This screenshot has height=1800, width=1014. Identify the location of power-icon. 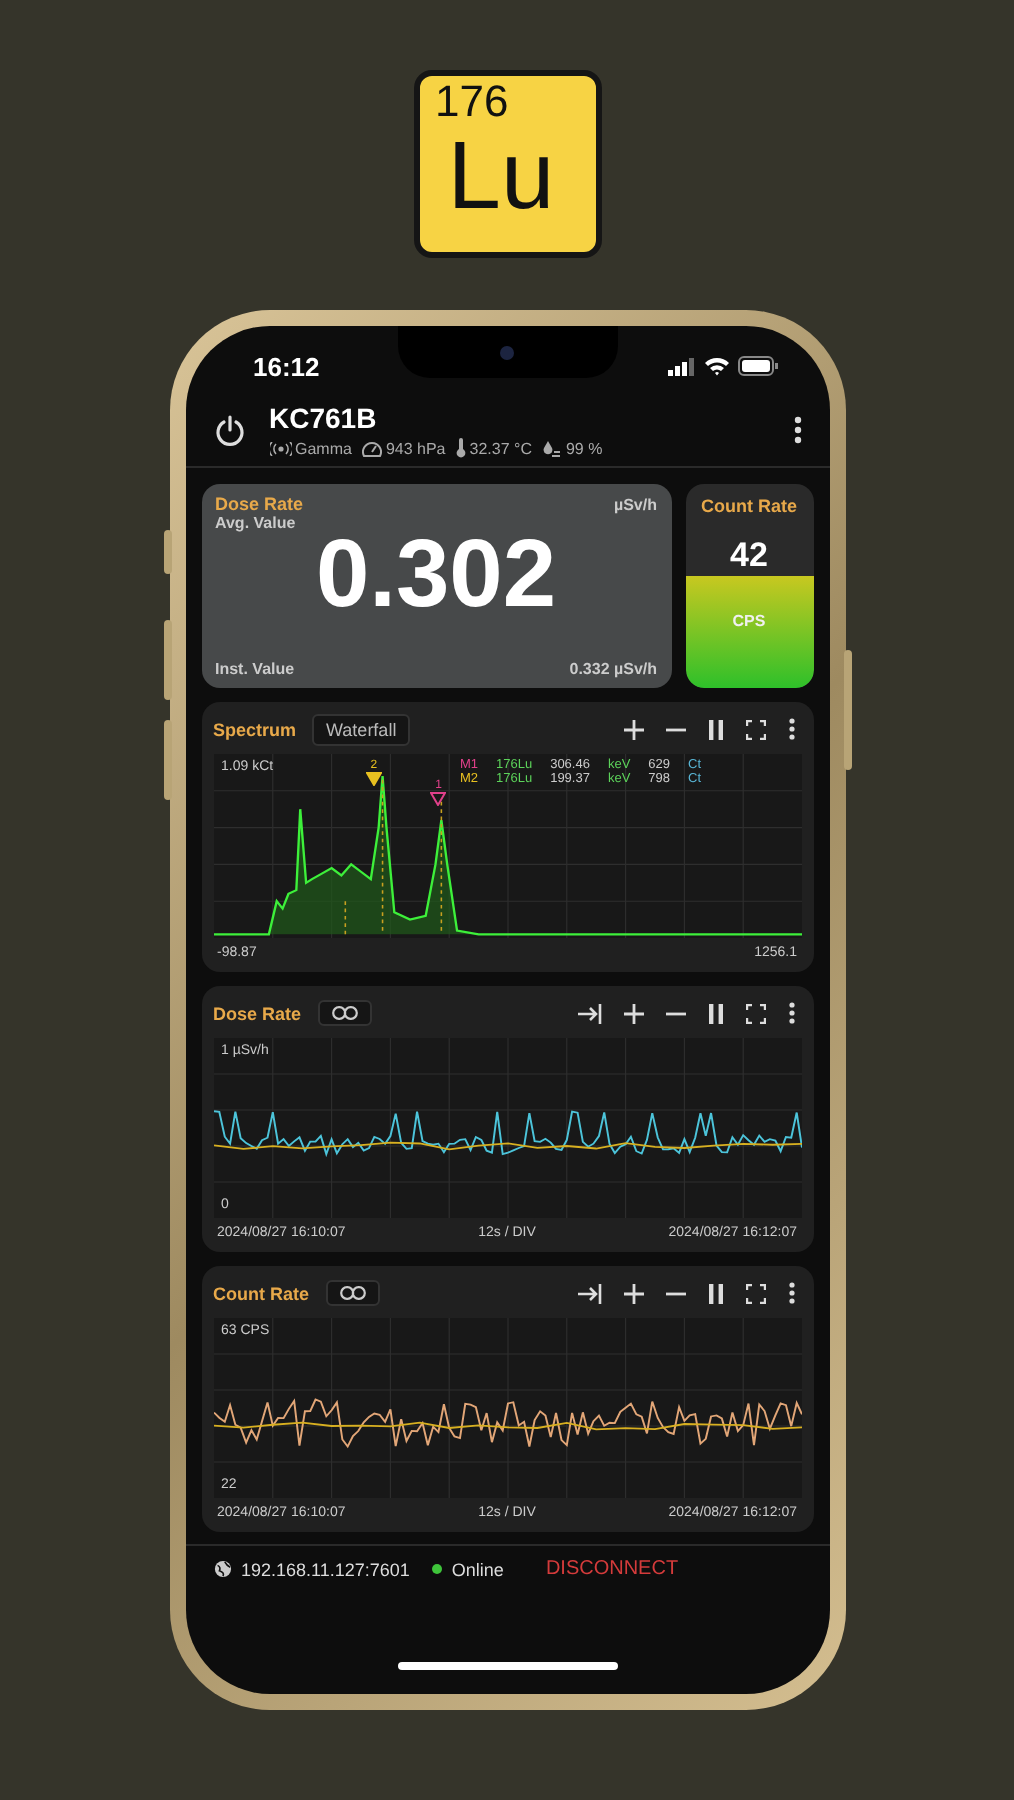
(229, 430).